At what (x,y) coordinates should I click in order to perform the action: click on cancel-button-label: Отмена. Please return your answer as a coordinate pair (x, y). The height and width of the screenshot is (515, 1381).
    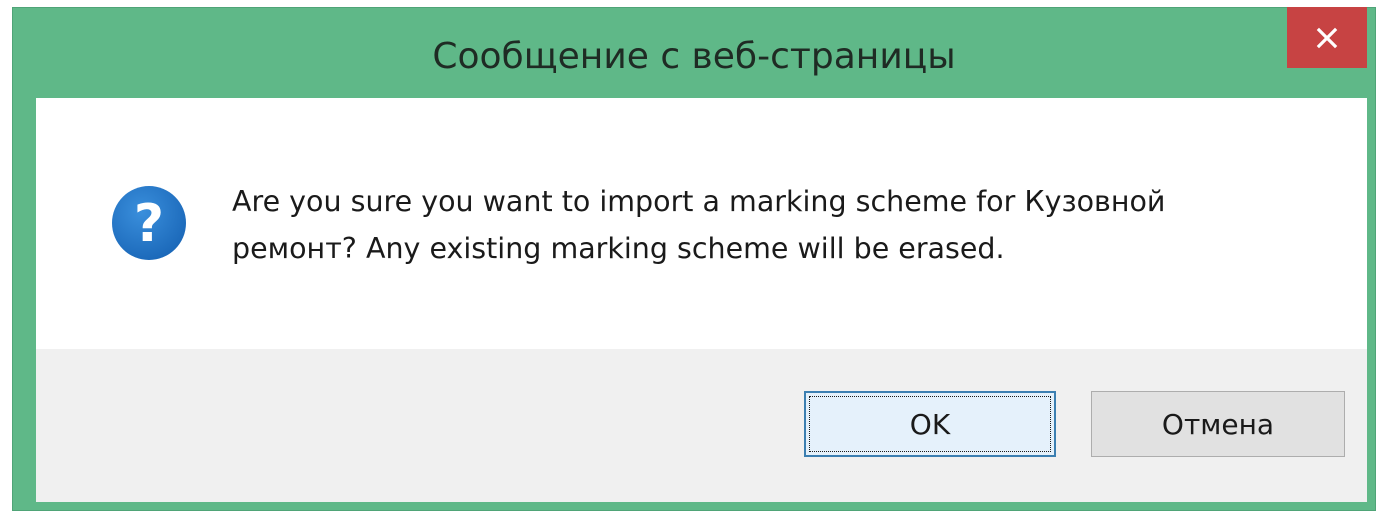
    Looking at the image, I should click on (1218, 424).